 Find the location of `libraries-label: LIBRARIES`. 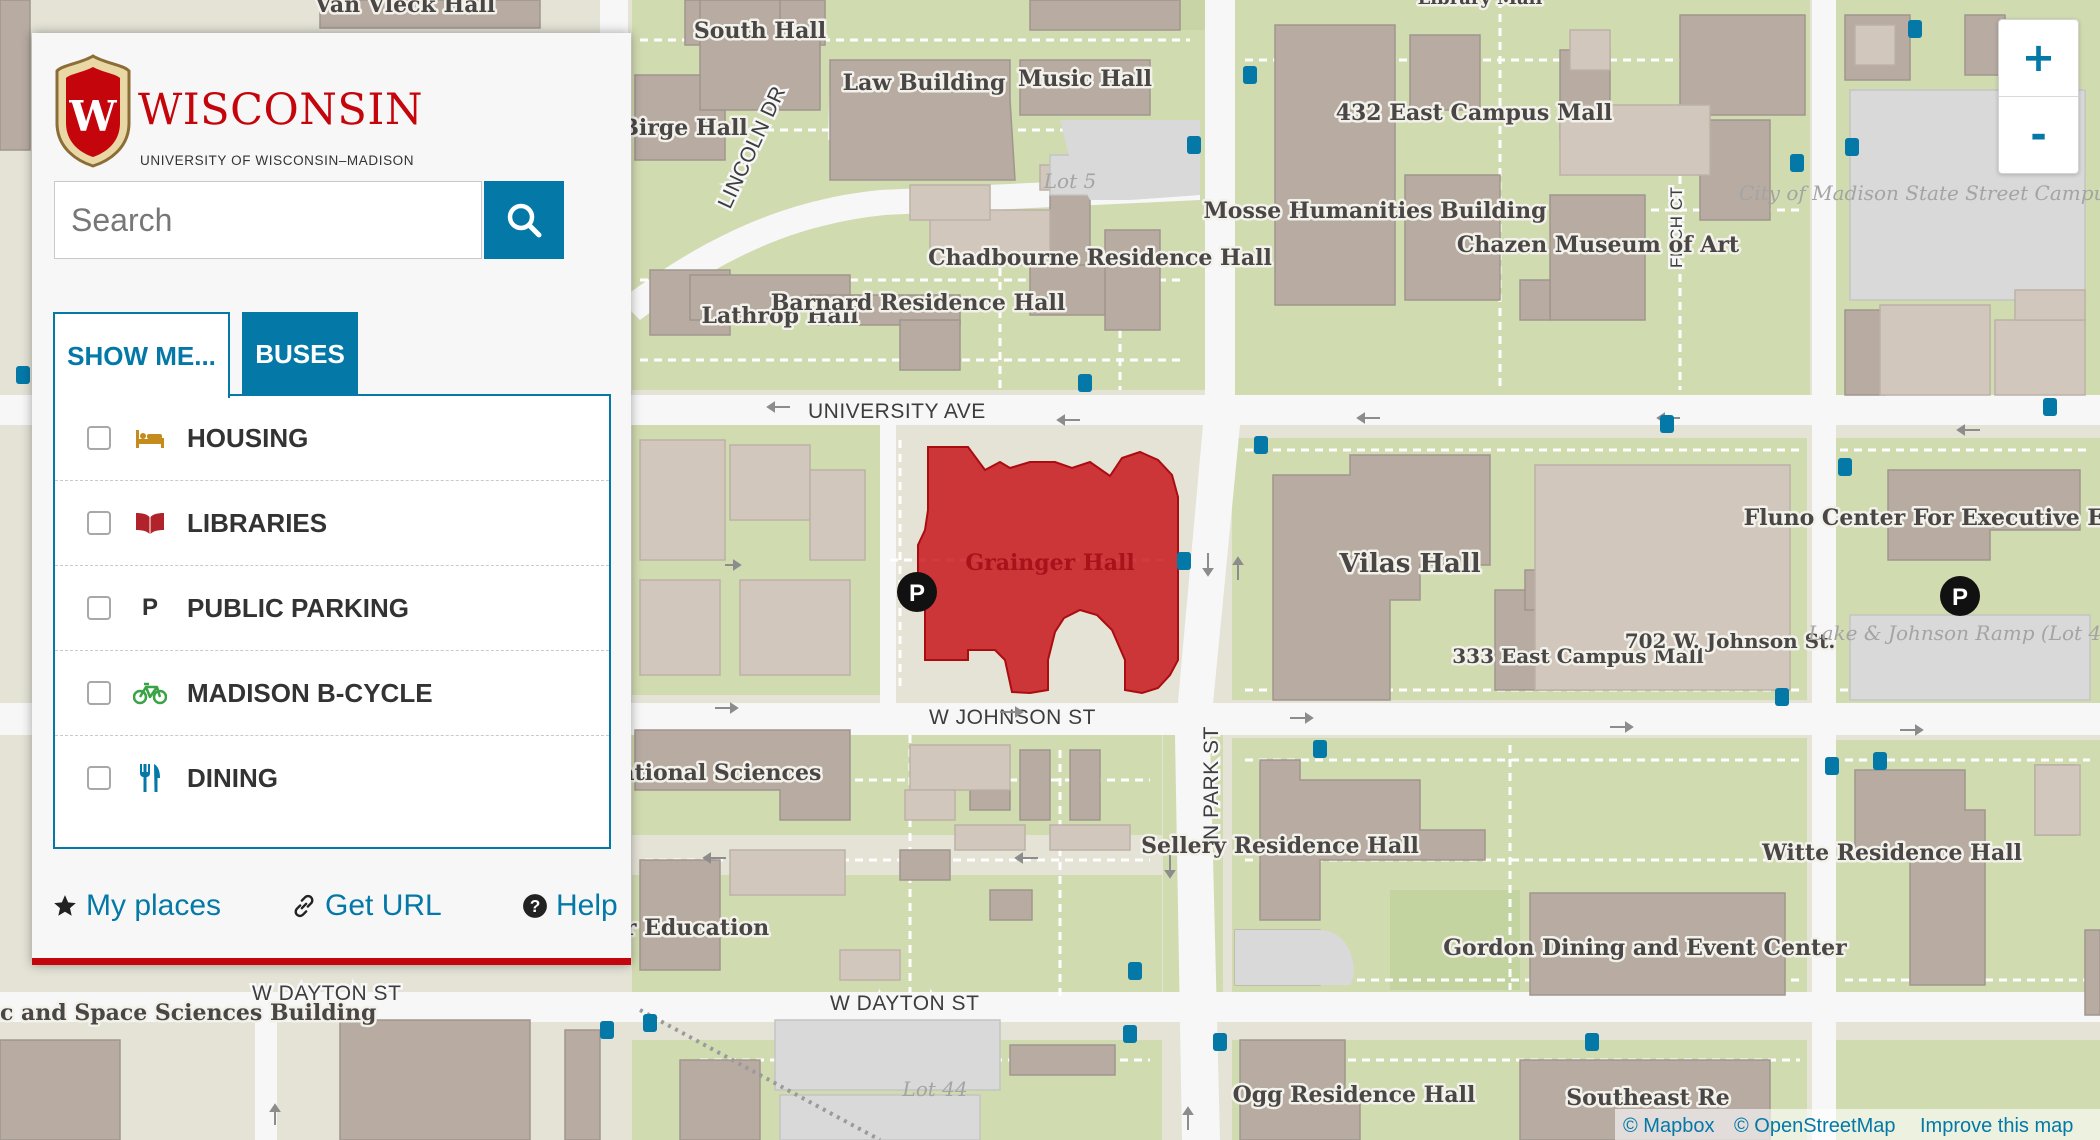

libraries-label: LIBRARIES is located at coordinates (257, 522).